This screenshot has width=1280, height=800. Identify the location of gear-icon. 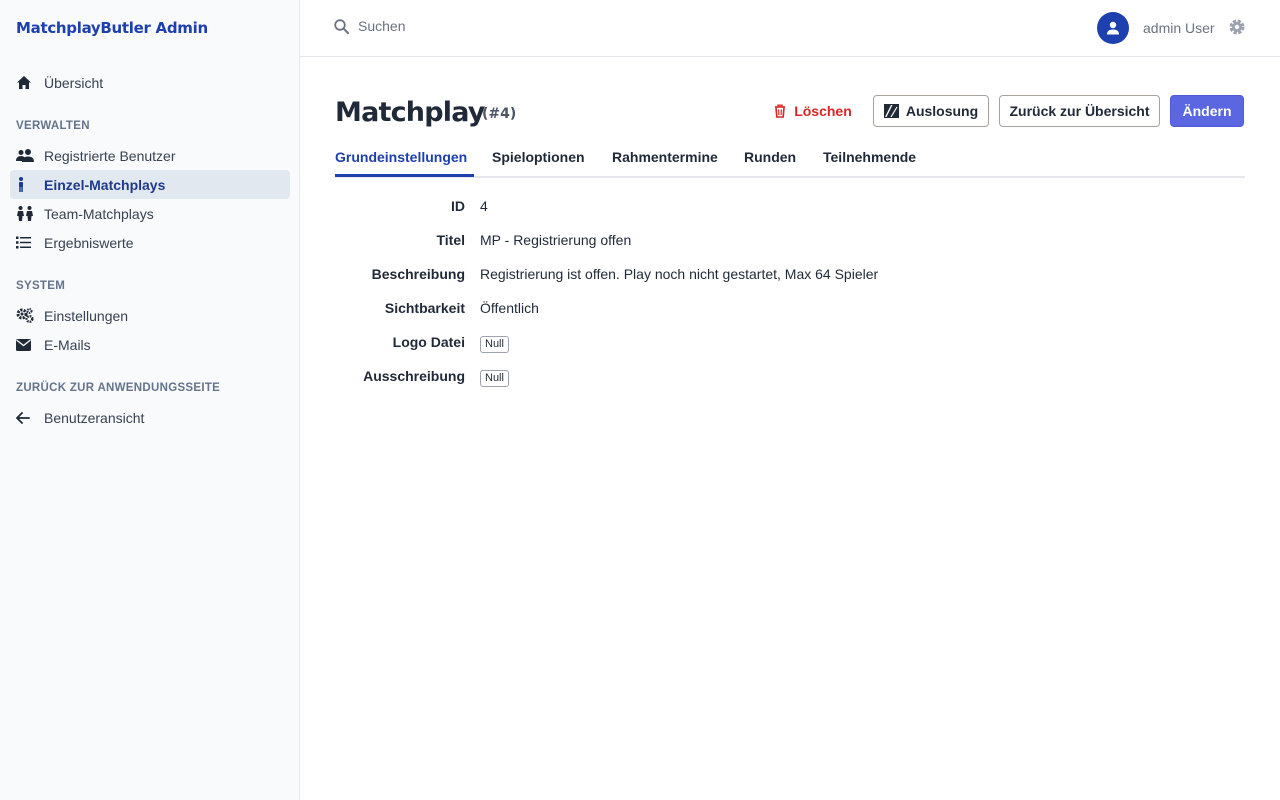
(1237, 29).